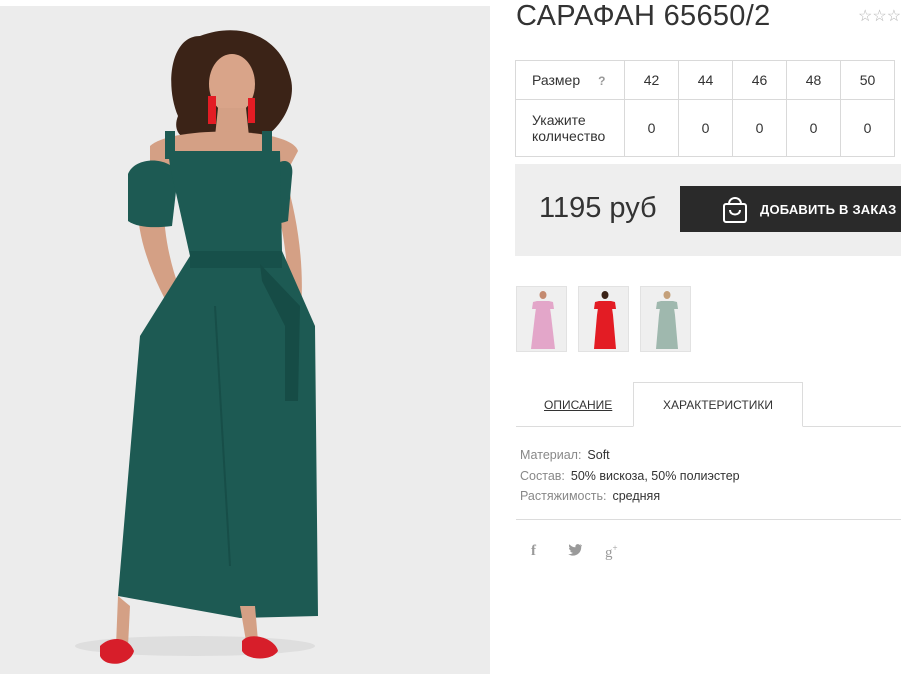  I want to click on price: 1195 руб, so click(598, 208).